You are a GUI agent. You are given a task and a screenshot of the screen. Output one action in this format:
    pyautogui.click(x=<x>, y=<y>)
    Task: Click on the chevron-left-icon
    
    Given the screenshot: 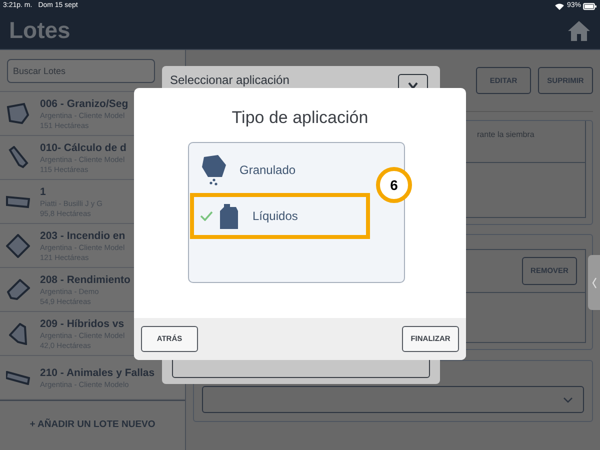 What is the action you would take?
    pyautogui.click(x=594, y=282)
    